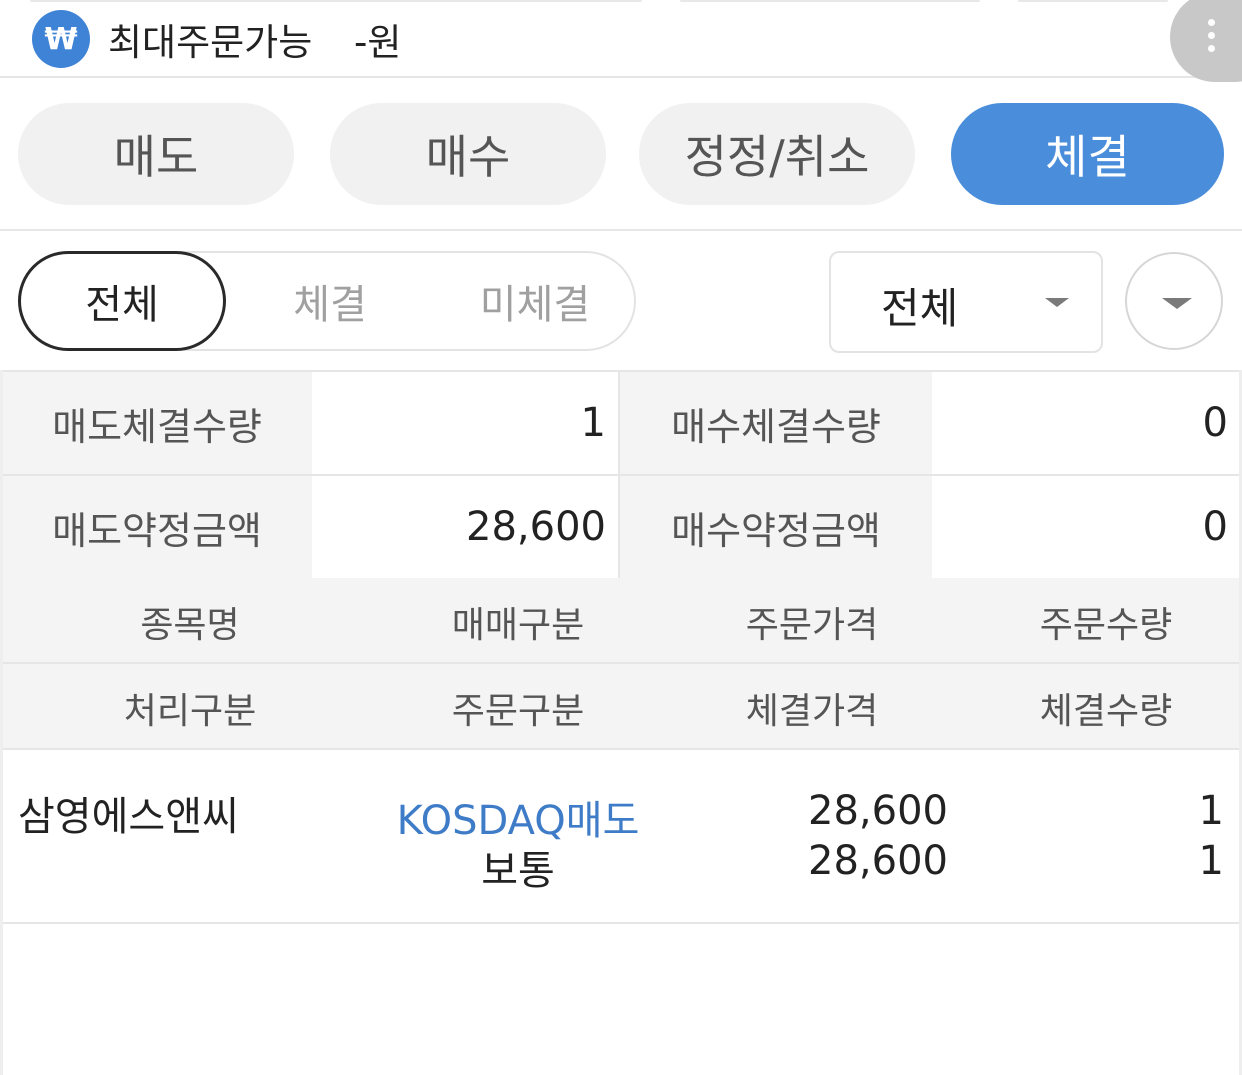 This screenshot has height=1075, width=1242. I want to click on segment-all: 전체, so click(122, 301).